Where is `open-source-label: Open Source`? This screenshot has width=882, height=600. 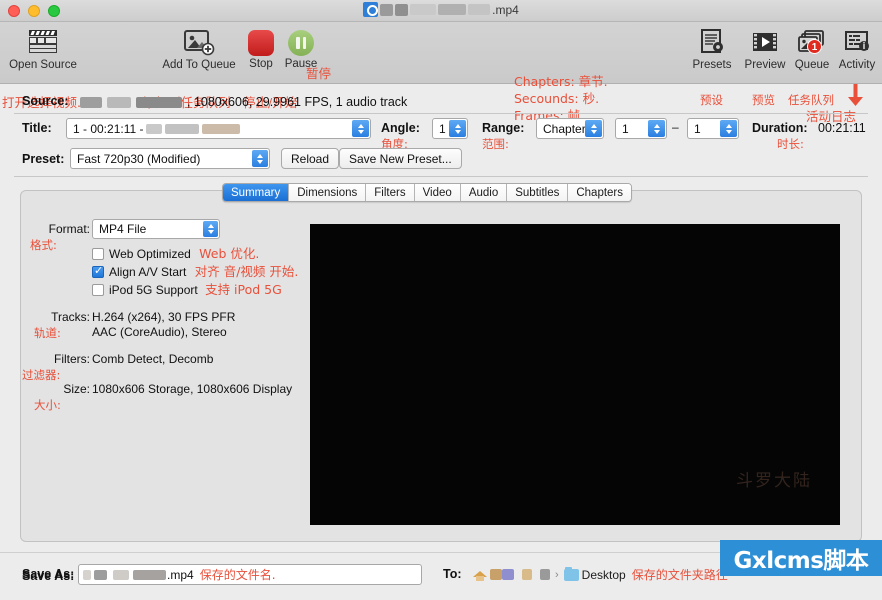 open-source-label: Open Source is located at coordinates (43, 65).